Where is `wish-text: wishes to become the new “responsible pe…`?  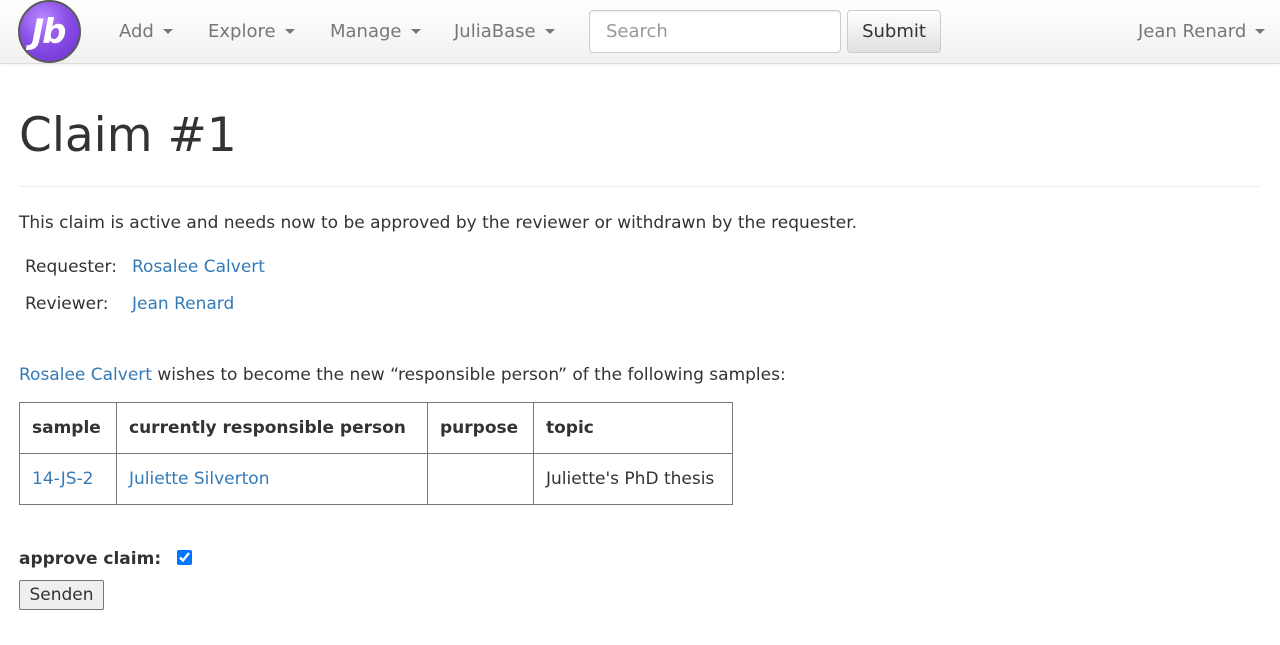
wish-text: wishes to become the new “responsible pe… is located at coordinates (468, 375).